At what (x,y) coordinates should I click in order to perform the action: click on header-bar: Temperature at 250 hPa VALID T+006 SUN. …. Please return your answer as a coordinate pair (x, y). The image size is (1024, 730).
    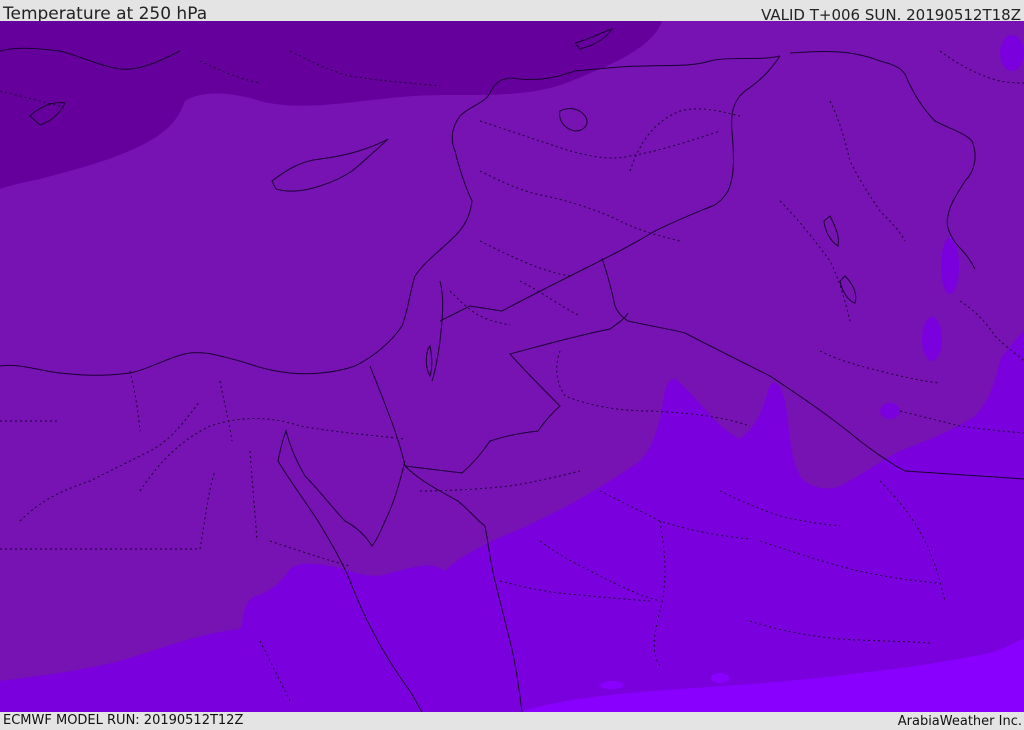
    Looking at the image, I should click on (512, 12).